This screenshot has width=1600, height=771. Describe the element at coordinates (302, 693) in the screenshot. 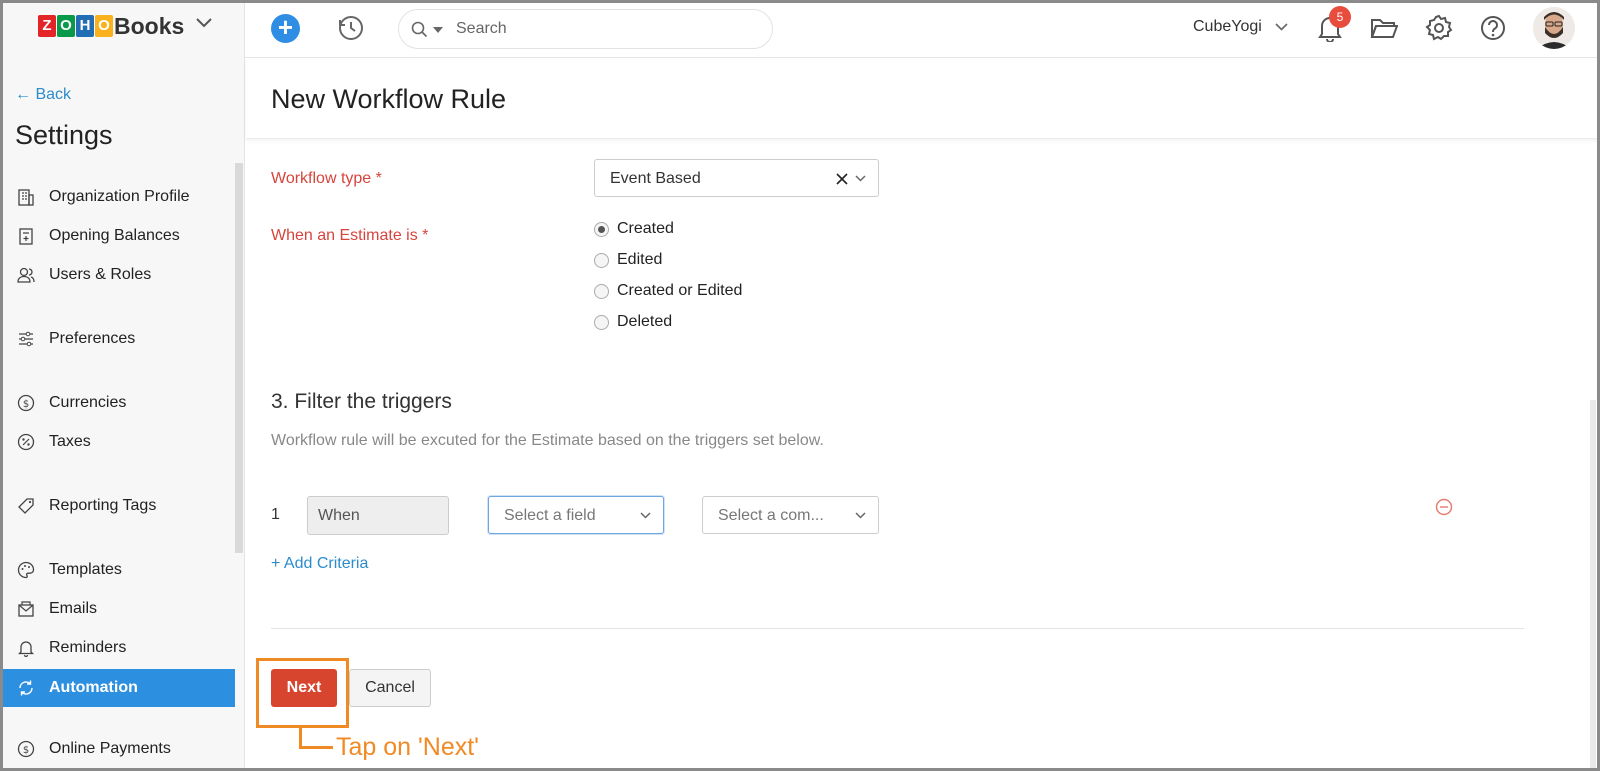

I see `tutorial-highlight-box` at that location.